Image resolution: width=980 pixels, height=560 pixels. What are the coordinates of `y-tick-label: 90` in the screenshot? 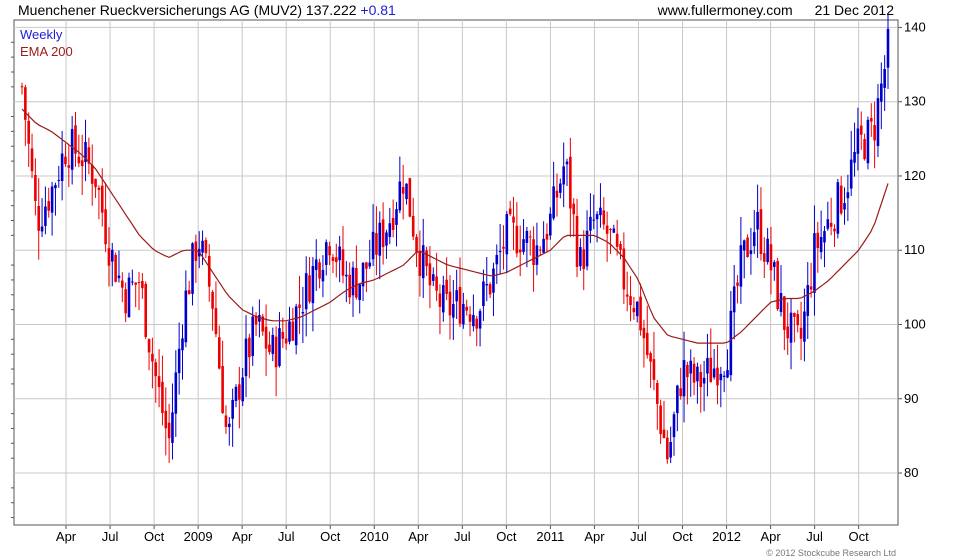 It's located at (911, 398).